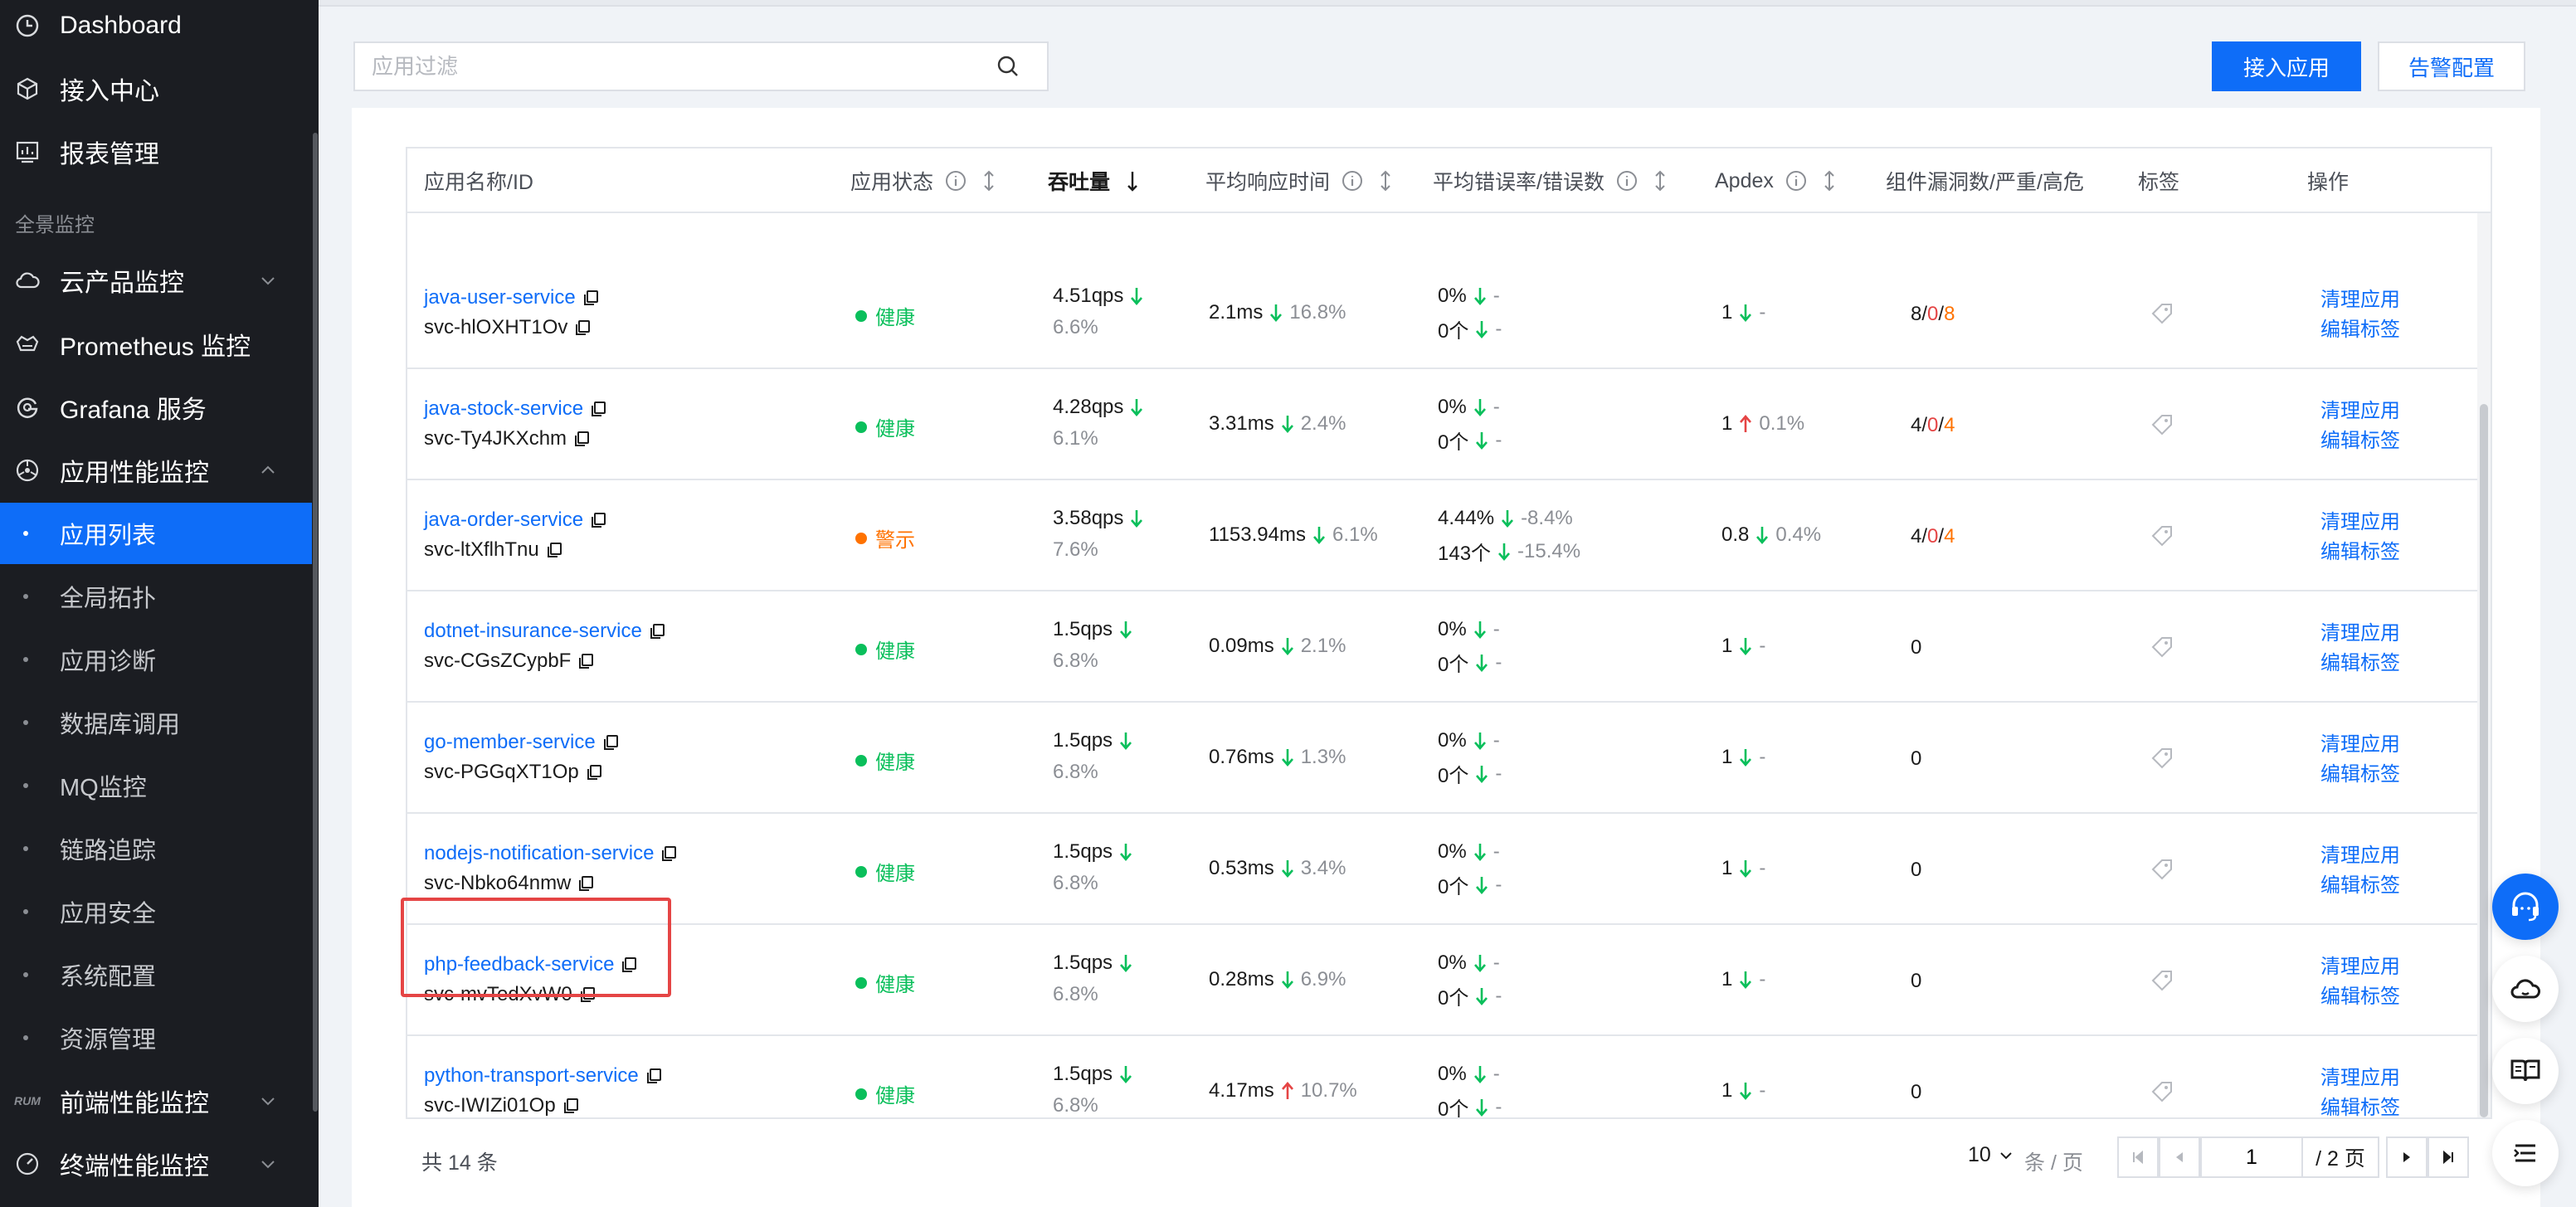 The image size is (2576, 1207). What do you see at coordinates (2484, 761) in the screenshot?
I see `table-scrollbar-thumb` at bounding box center [2484, 761].